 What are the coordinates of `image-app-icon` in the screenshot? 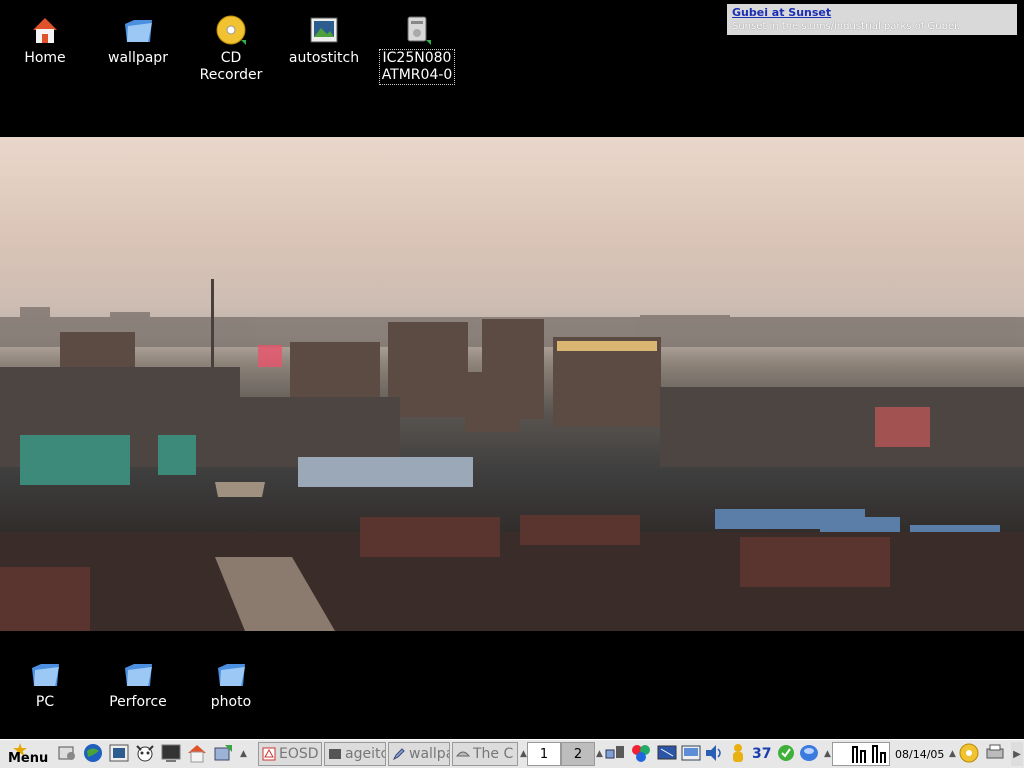 It's located at (324, 30).